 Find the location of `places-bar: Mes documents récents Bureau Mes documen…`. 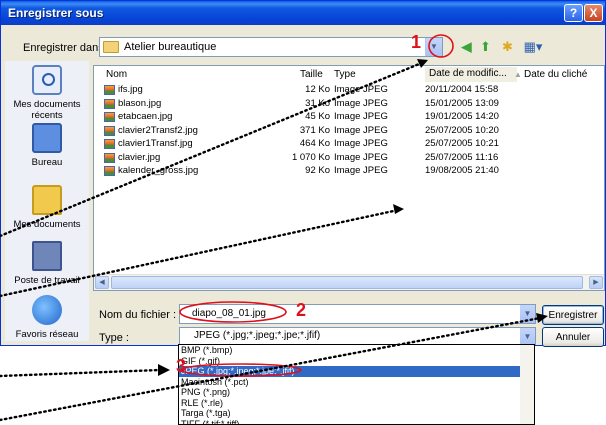

places-bar: Mes documents récents Bureau Mes documen… is located at coordinates (47, 201).